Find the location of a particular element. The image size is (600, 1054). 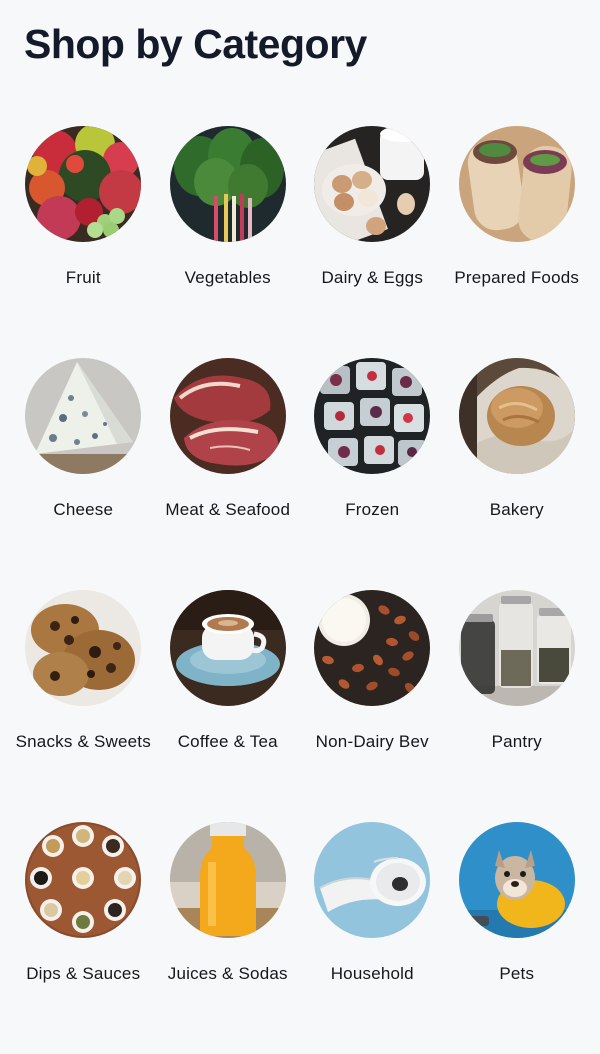

category-label: Dairy & Eggs is located at coordinates (372, 277).